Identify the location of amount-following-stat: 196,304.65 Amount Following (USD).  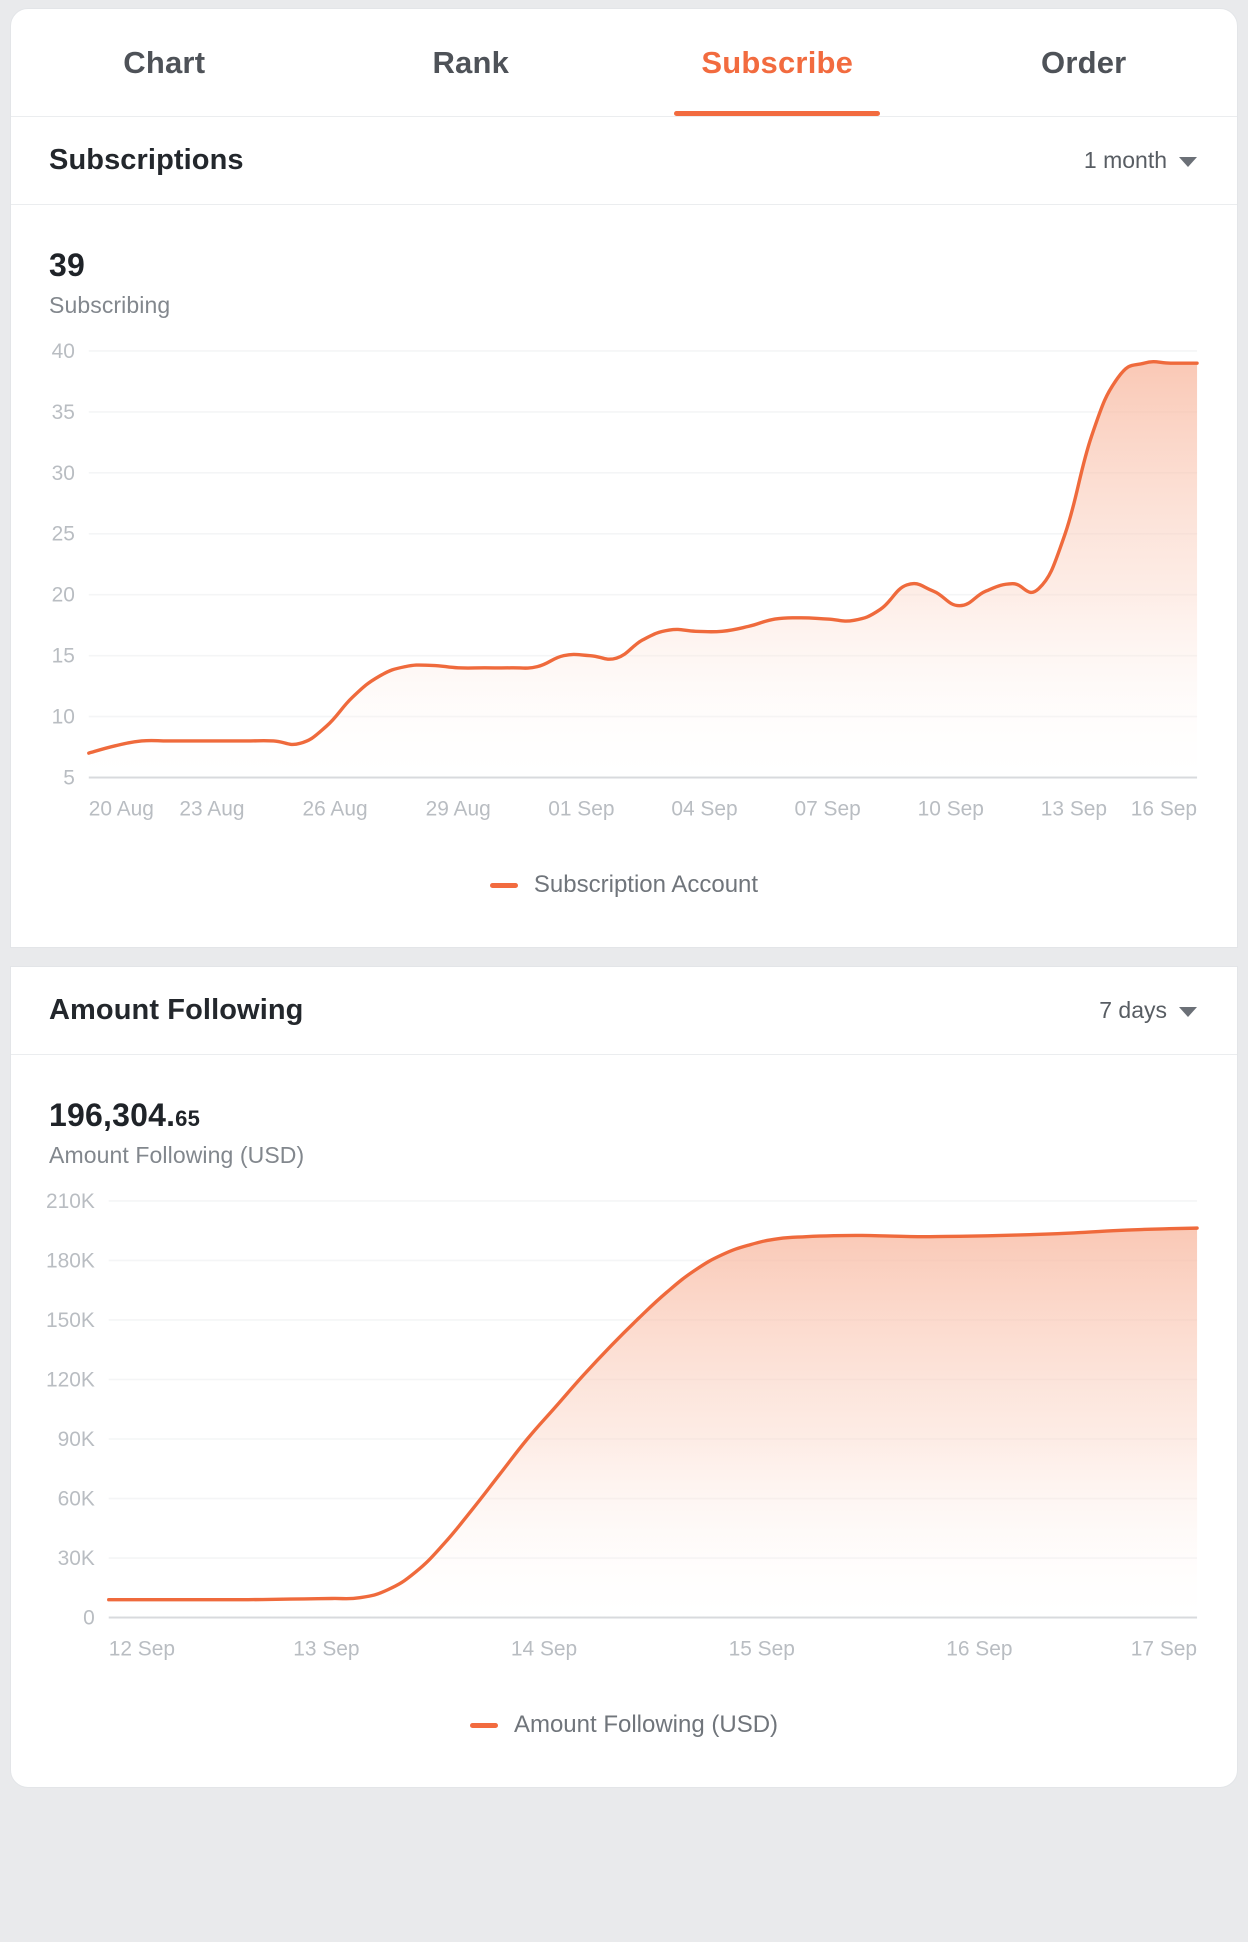
(624, 1115).